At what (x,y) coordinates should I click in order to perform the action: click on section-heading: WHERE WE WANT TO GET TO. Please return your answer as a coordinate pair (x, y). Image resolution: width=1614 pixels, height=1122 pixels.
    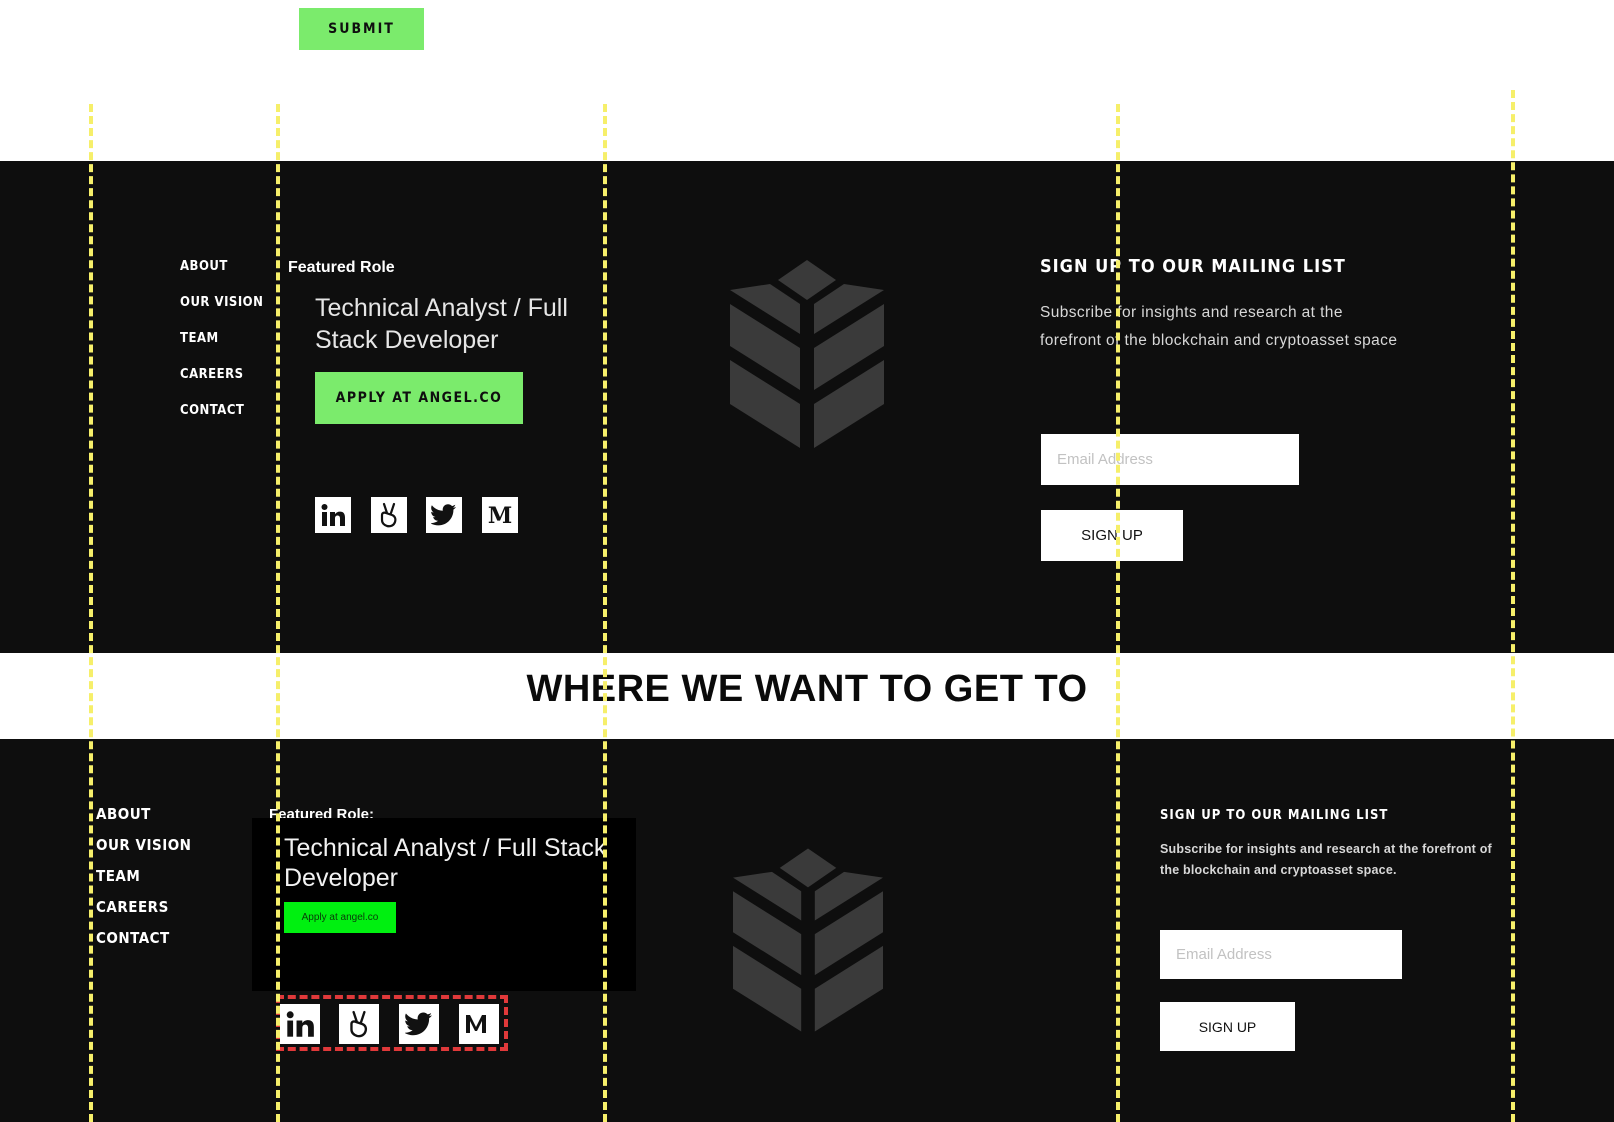
    Looking at the image, I should click on (807, 689).